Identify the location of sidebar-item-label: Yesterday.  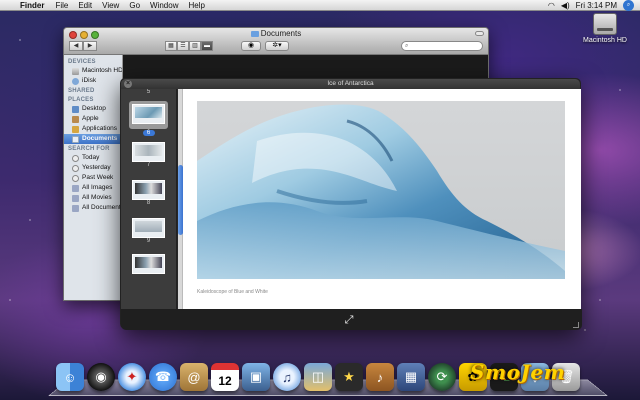
(96, 167).